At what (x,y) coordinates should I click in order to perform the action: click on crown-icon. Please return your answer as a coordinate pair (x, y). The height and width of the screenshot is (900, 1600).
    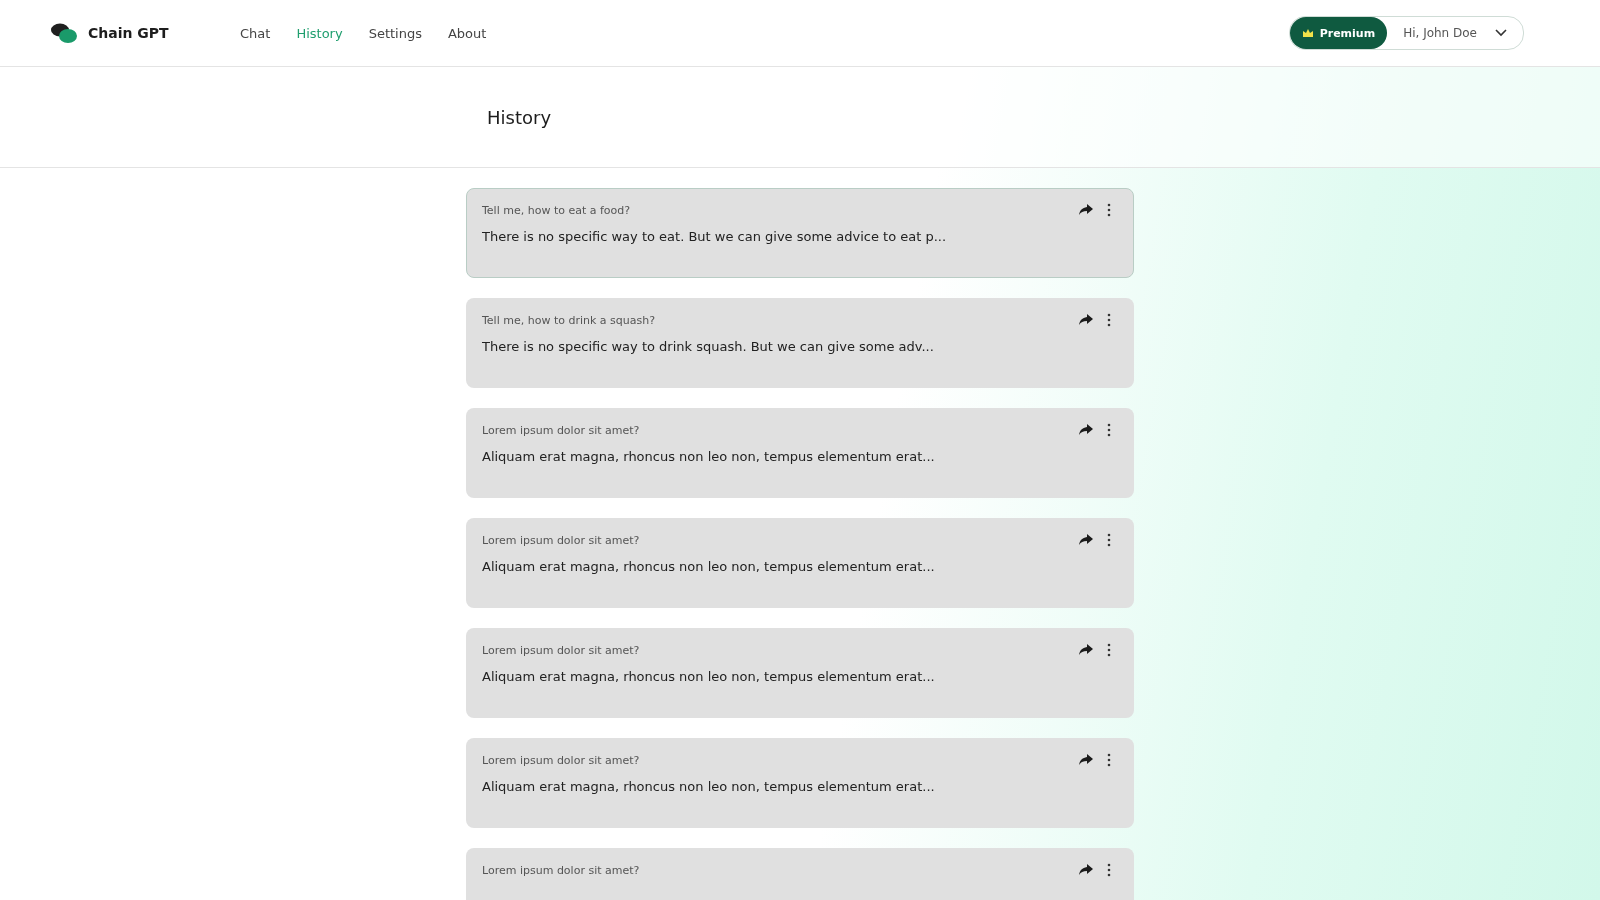
    Looking at the image, I should click on (1307, 33).